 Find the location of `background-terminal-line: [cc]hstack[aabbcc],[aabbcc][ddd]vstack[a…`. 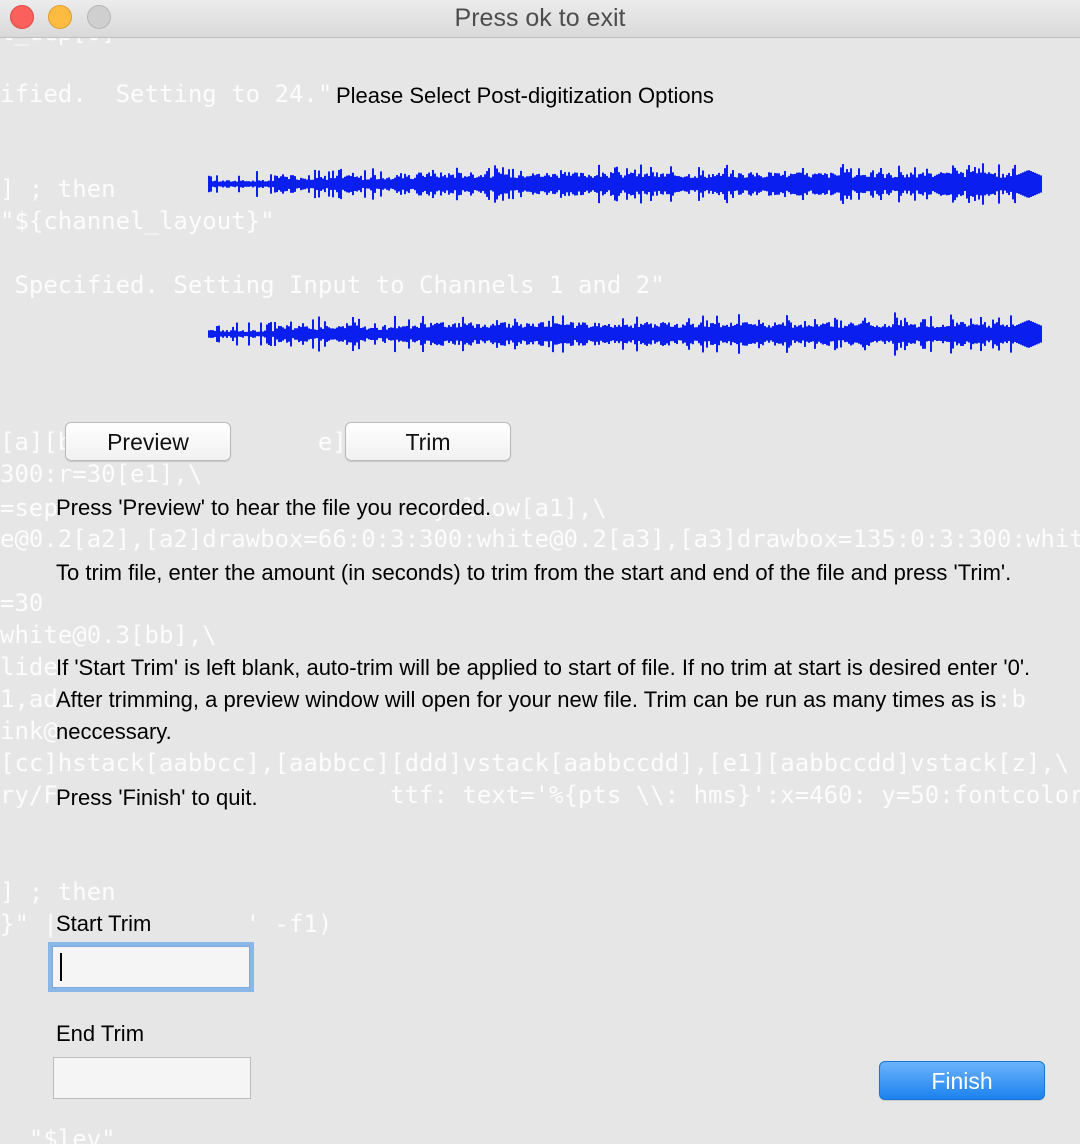

background-terminal-line: [cc]hstack[aabbcc],[aabbcc][ddd]vstack[a… is located at coordinates (535, 763).